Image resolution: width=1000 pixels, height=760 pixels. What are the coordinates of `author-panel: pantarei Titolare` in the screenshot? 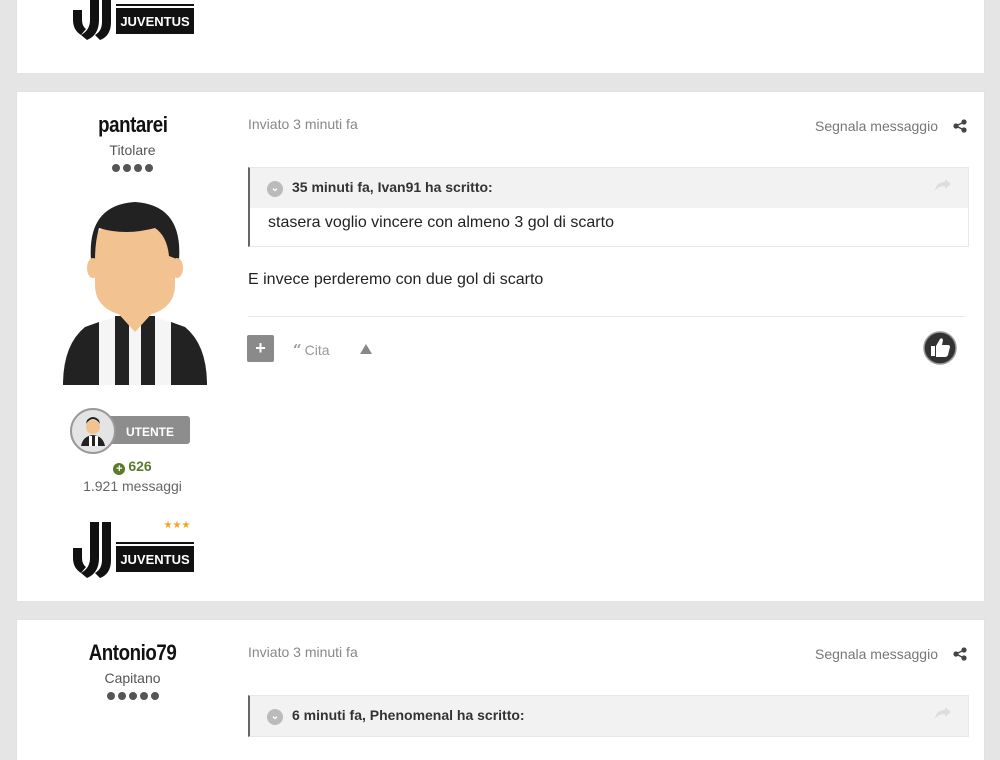 It's located at (132, 143).